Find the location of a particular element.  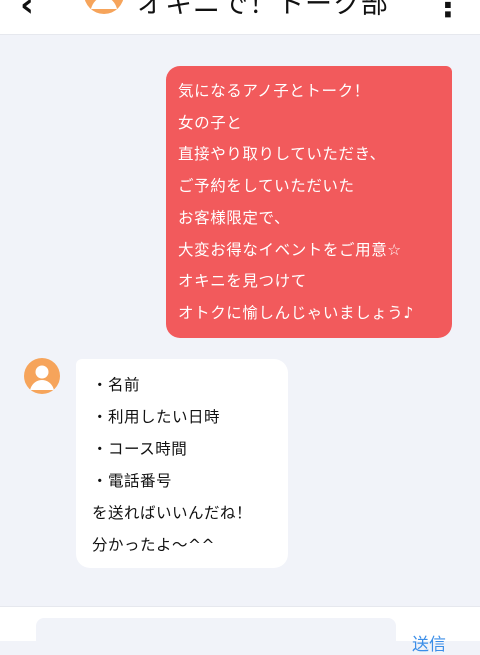

message-input is located at coordinates (216, 633).